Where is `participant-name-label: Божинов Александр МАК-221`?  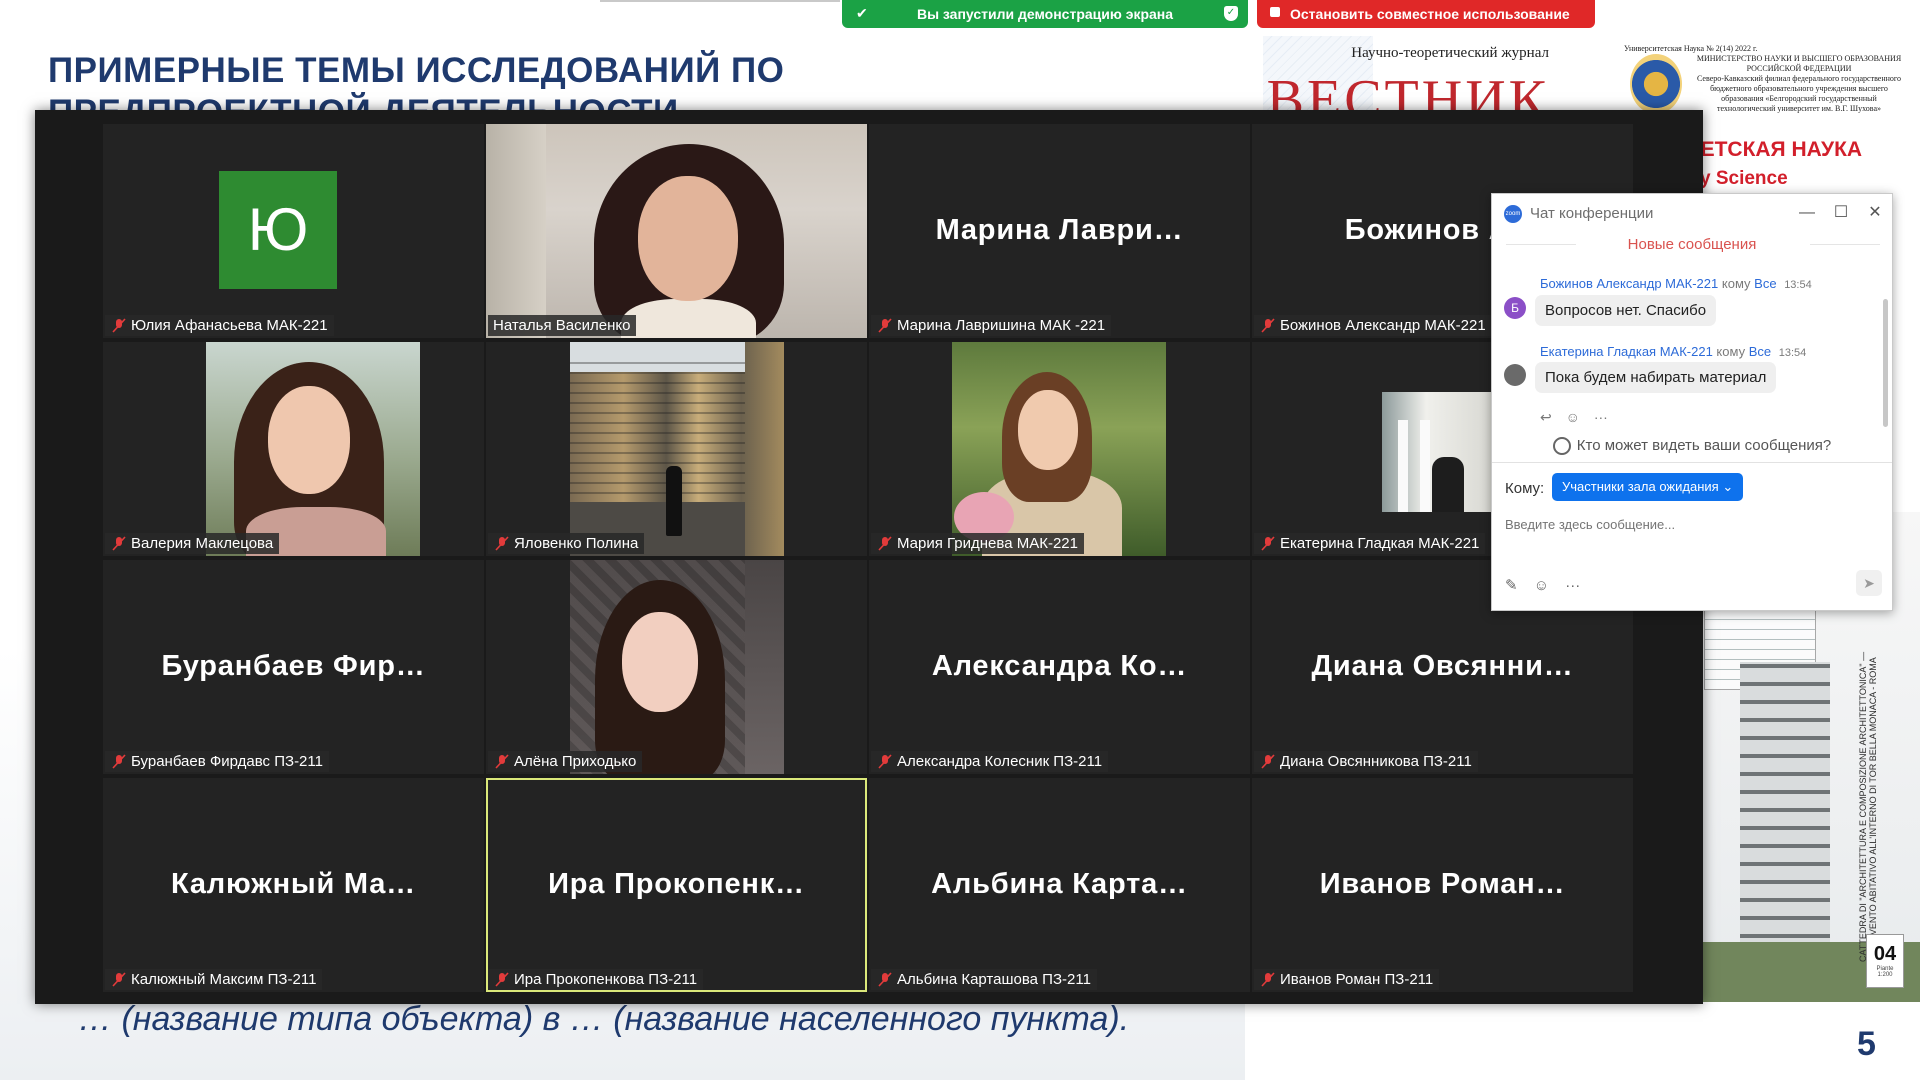
participant-name-label: Божинов Александр МАК-221 is located at coordinates (1373, 325).